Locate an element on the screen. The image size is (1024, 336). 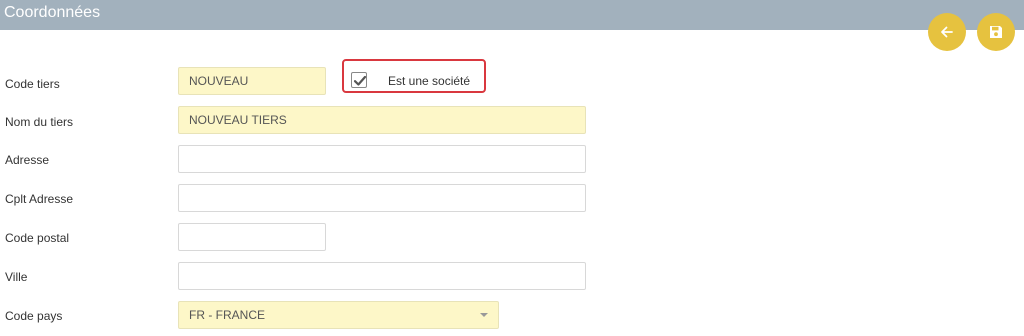
adresse-label: Adresse is located at coordinates (27, 160).